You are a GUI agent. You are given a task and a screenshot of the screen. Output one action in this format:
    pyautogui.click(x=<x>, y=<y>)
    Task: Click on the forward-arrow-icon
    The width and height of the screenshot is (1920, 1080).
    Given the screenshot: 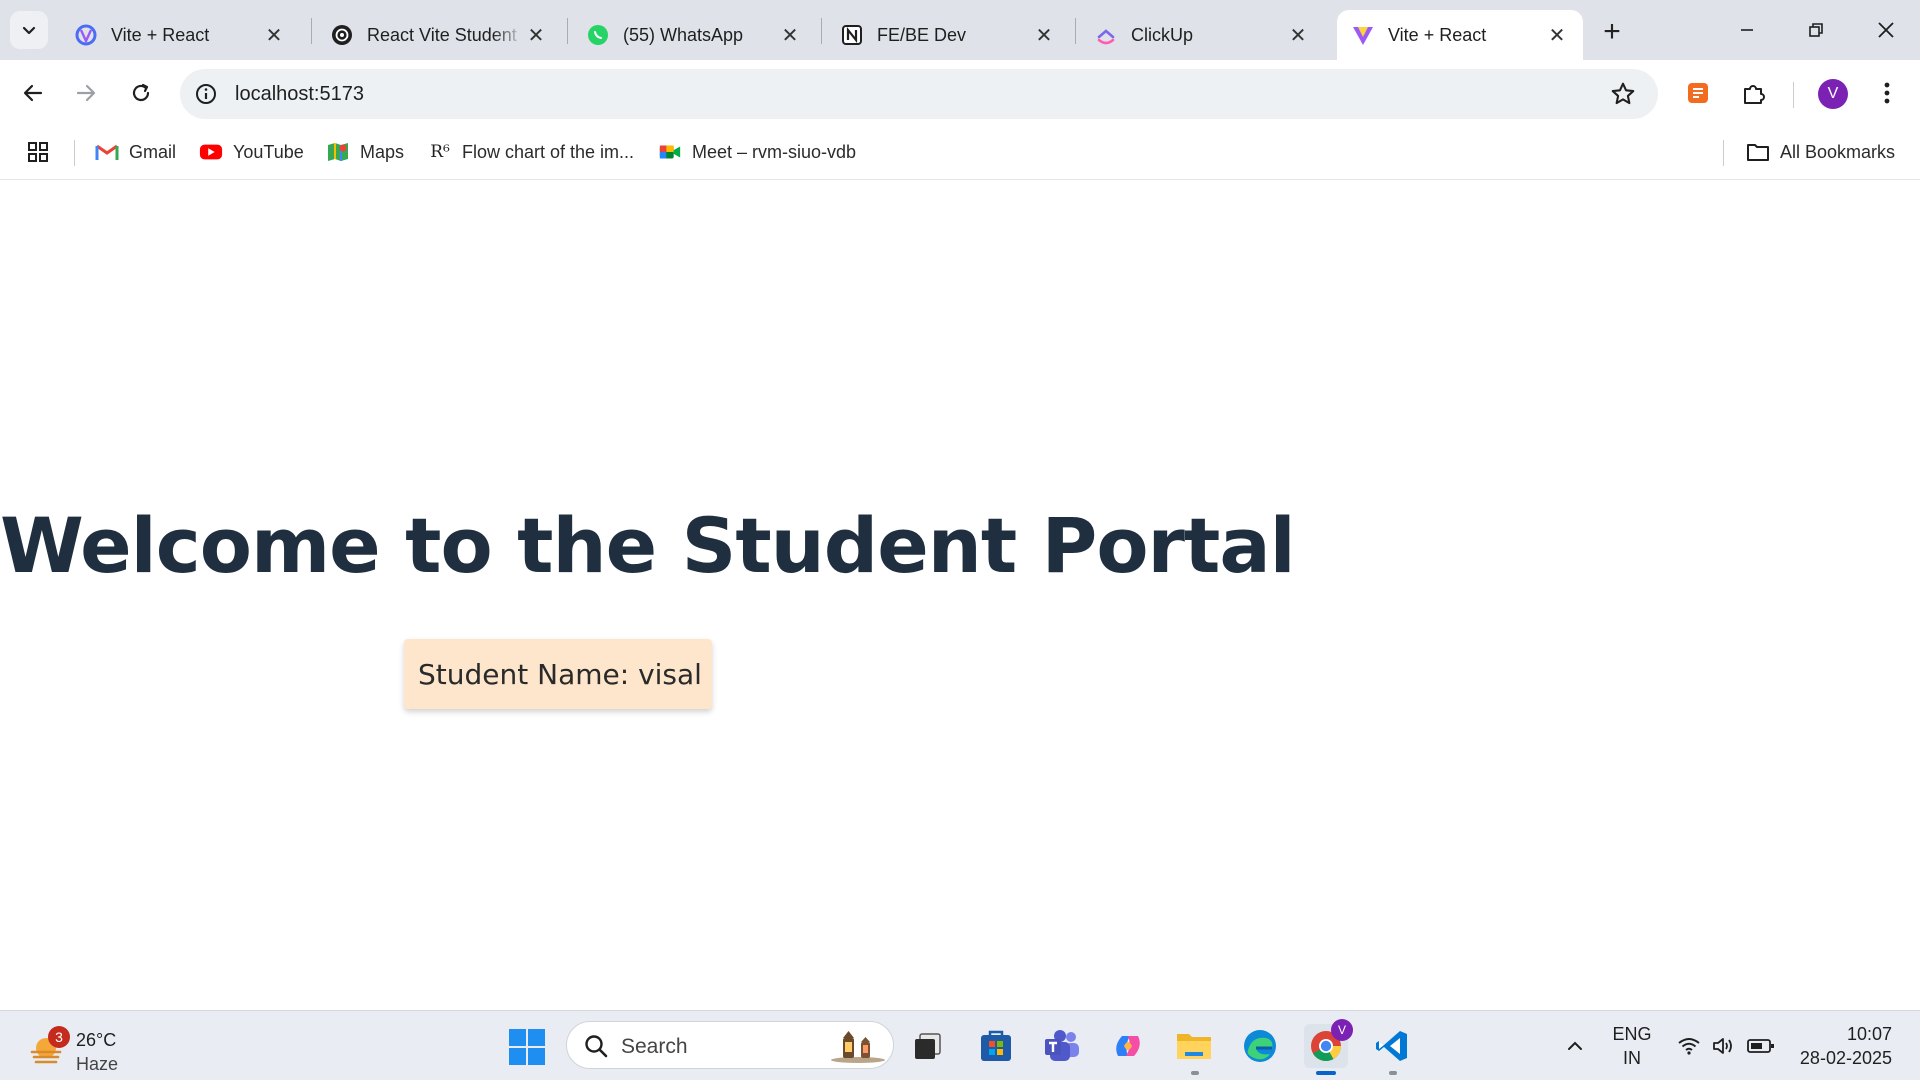 What is the action you would take?
    pyautogui.click(x=86, y=93)
    